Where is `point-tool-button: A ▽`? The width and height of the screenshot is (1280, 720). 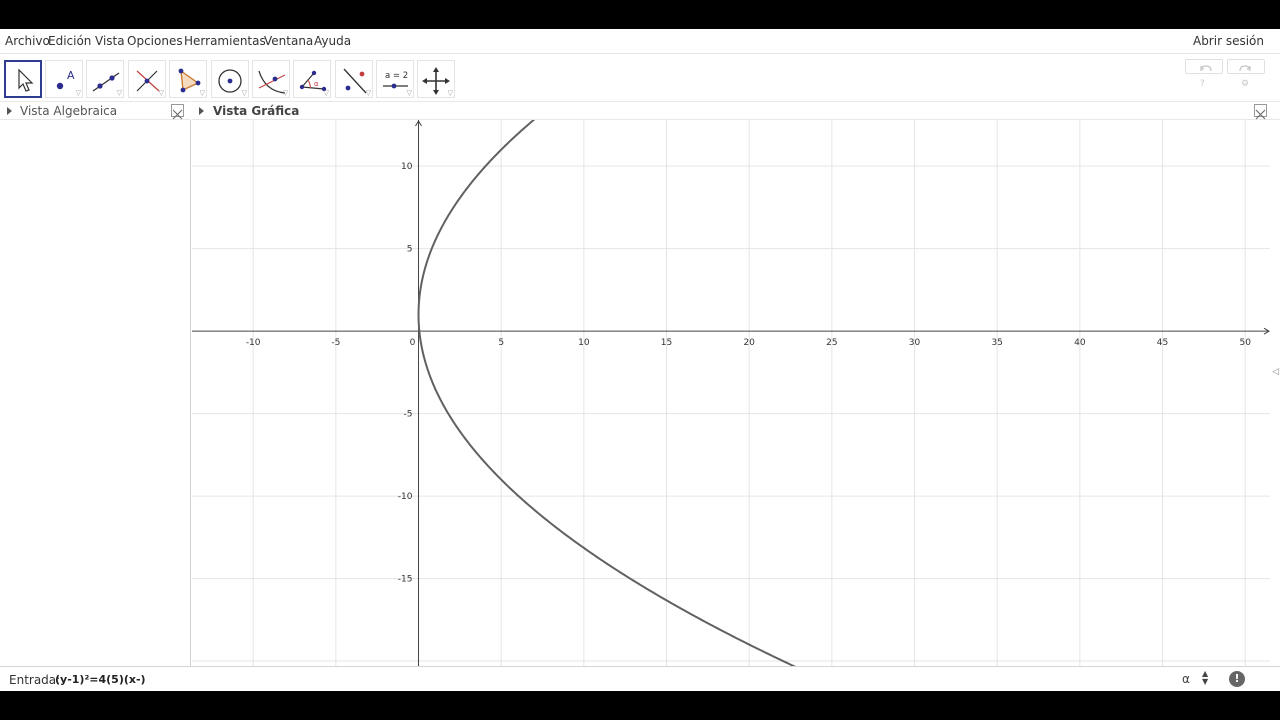 point-tool-button: A ▽ is located at coordinates (64, 79).